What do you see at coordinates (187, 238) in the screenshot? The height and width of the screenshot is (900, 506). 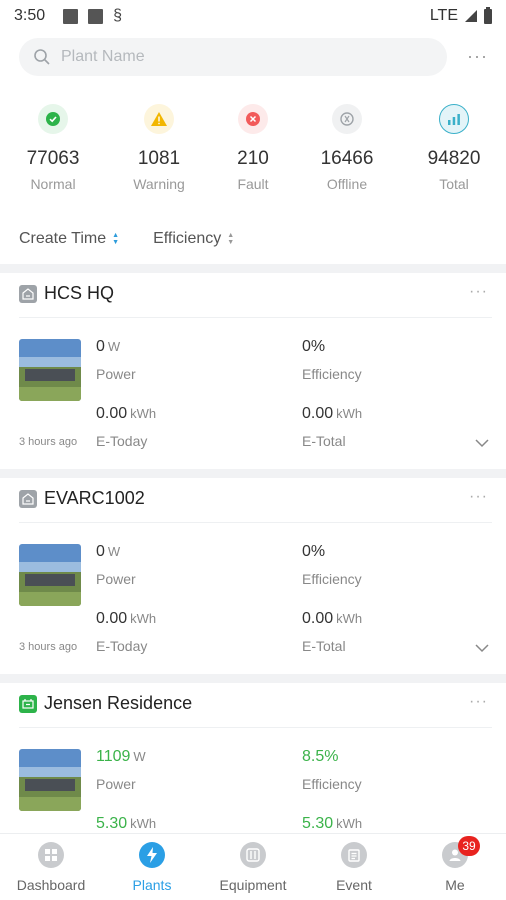 I see `sort-label: Efficiency` at bounding box center [187, 238].